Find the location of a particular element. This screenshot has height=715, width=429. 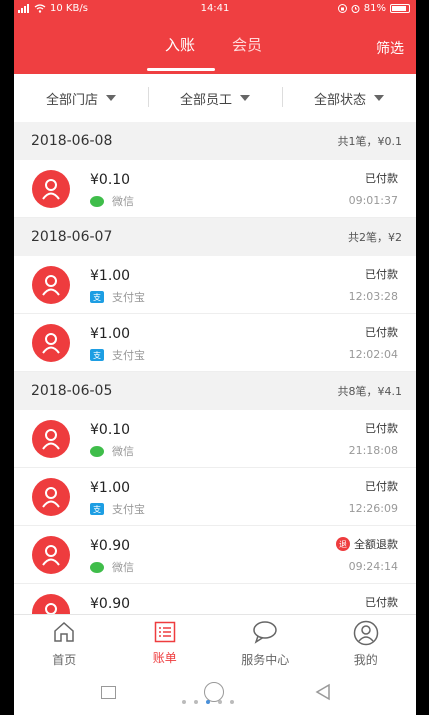

tab-home: 首页 is located at coordinates (64, 642).